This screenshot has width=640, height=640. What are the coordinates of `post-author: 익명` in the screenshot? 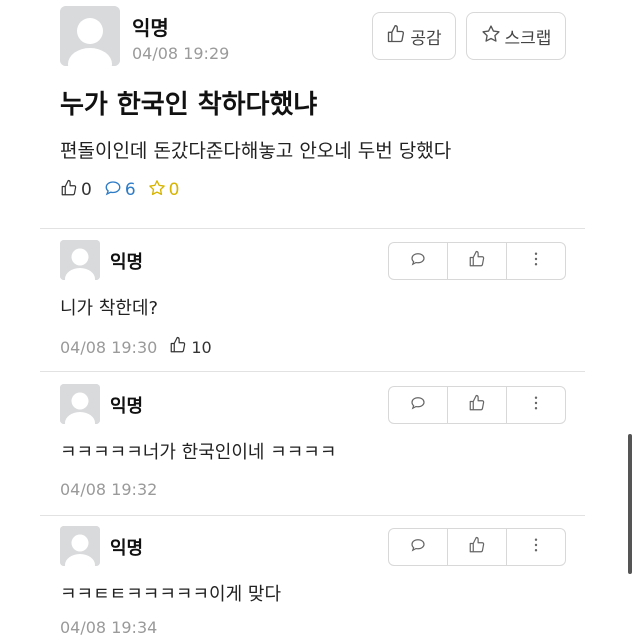 It's located at (150, 28).